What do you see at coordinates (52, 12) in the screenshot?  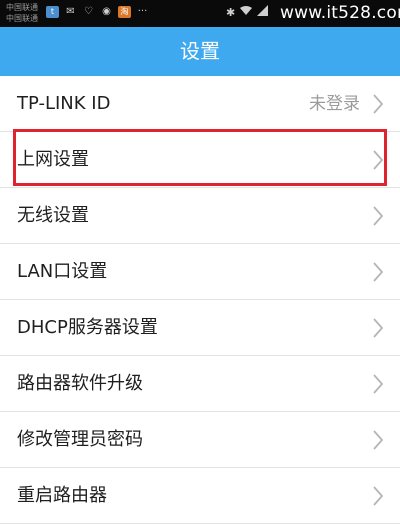 I see `twitter-icon: t` at bounding box center [52, 12].